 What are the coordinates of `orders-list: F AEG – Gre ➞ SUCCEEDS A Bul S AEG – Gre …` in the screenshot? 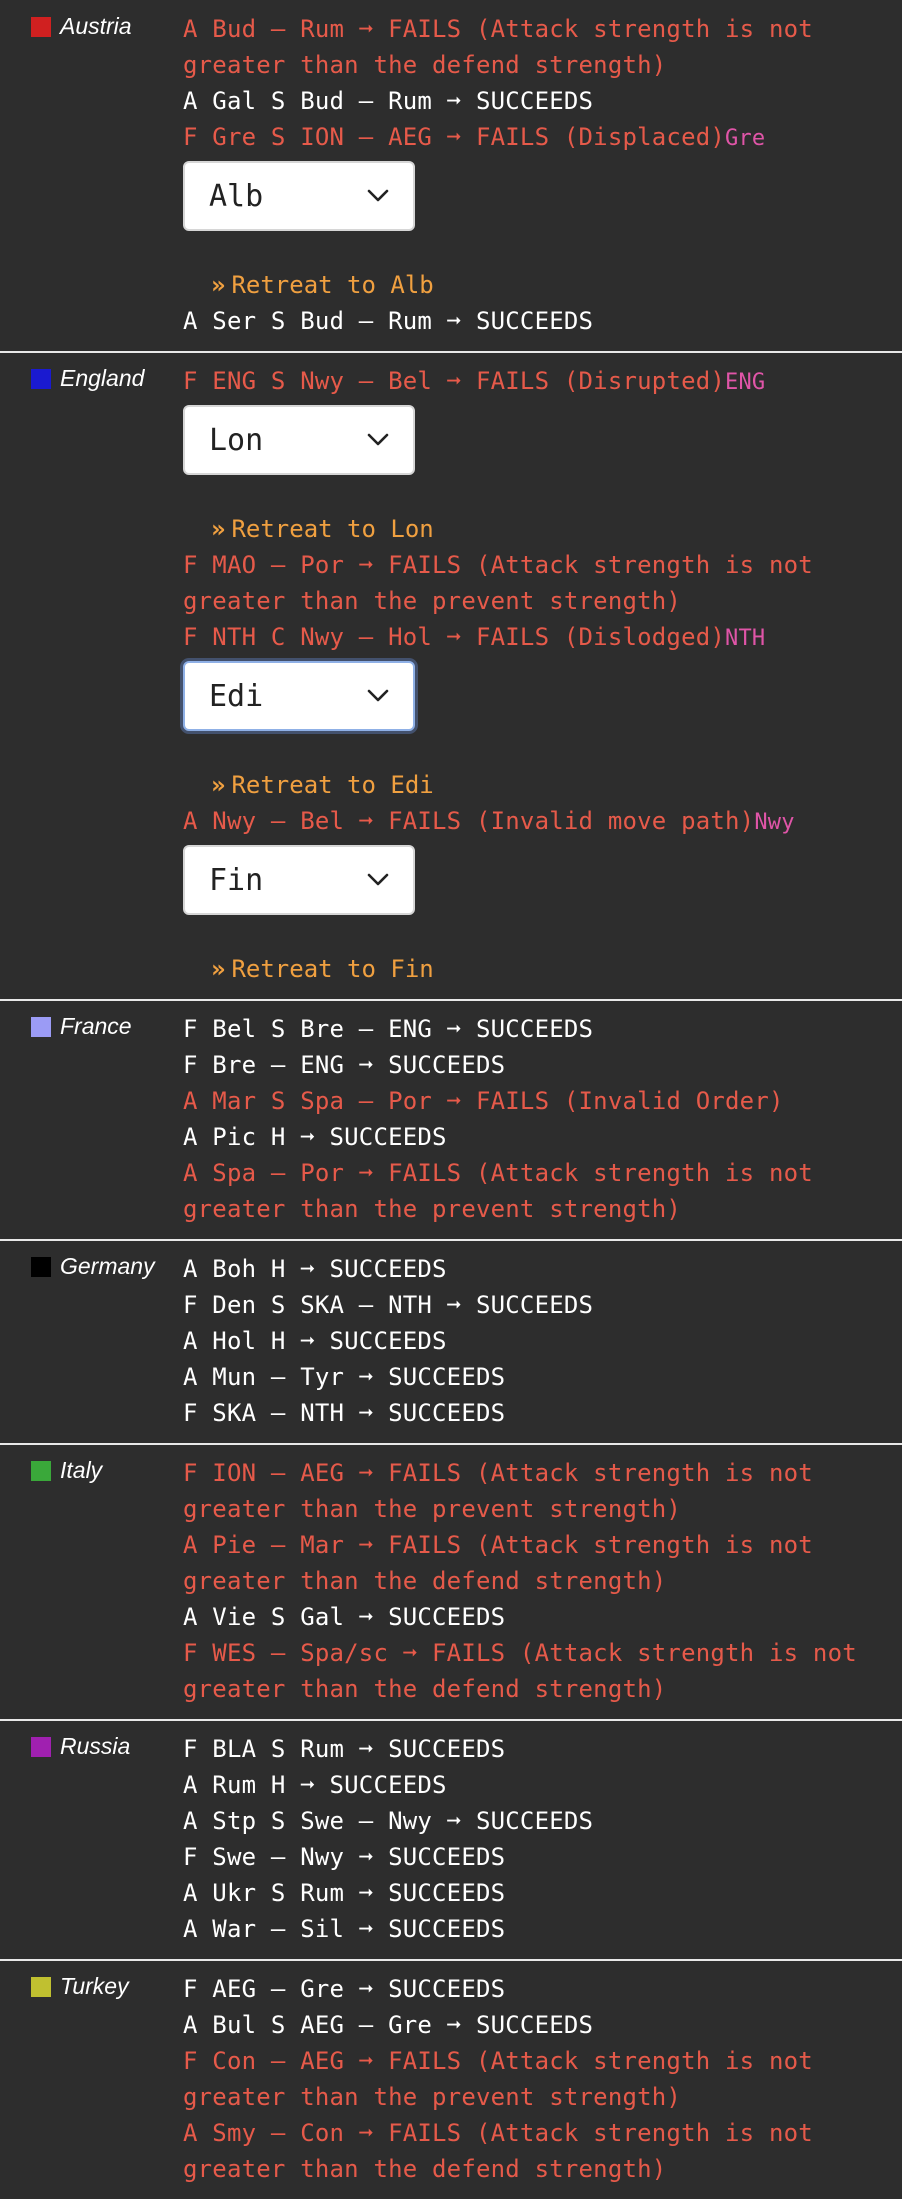 It's located at (542, 2079).